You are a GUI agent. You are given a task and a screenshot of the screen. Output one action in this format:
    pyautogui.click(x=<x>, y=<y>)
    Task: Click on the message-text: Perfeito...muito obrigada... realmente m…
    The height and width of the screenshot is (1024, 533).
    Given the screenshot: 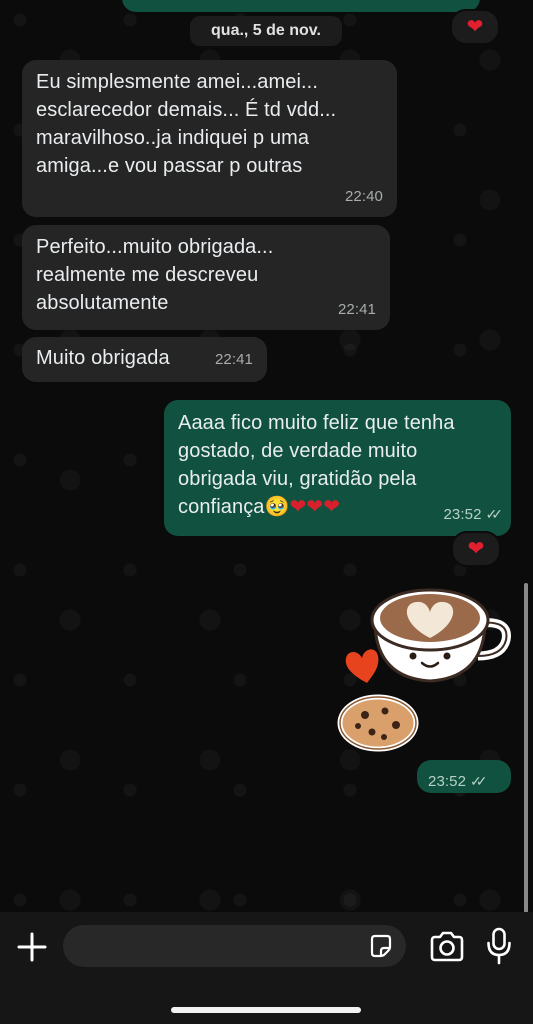 What is the action you would take?
    pyautogui.click(x=155, y=275)
    